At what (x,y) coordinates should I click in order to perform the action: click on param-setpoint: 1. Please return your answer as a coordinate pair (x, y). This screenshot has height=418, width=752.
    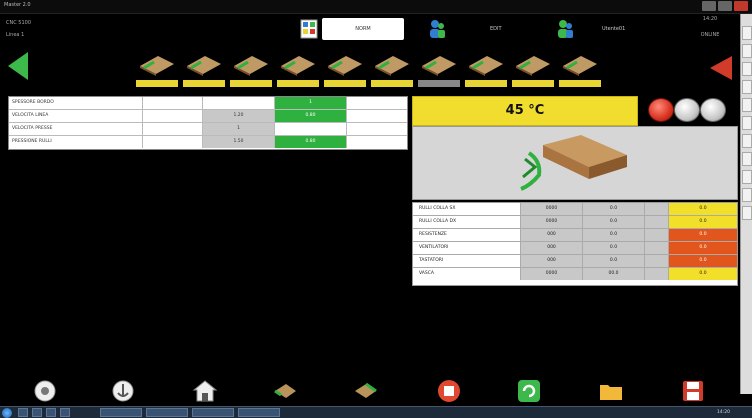
    Looking at the image, I should click on (239, 129).